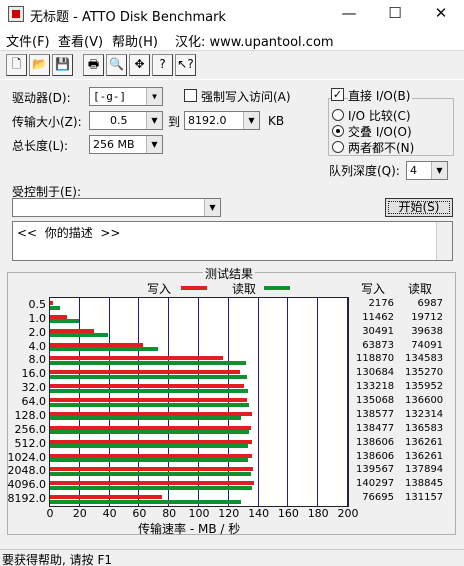  Describe the element at coordinates (288, 513) in the screenshot. I see `x-tick-label: 160` at that location.